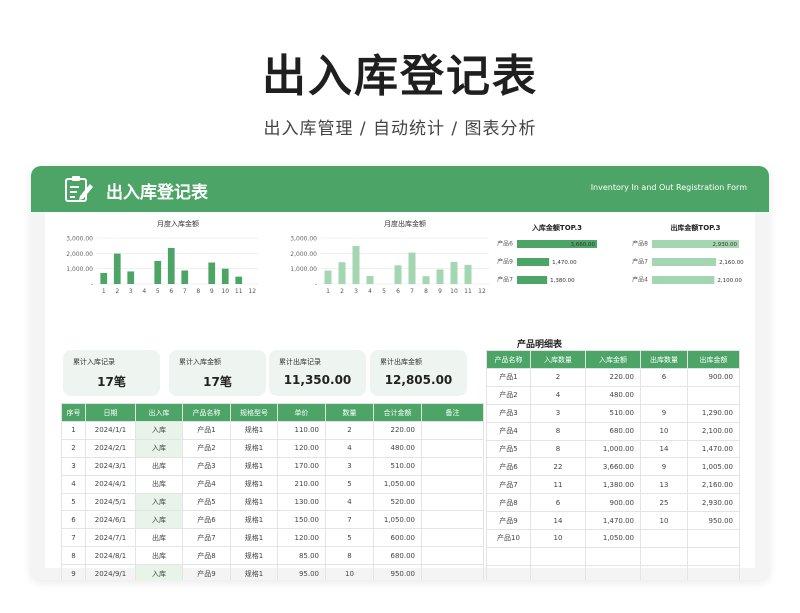 The image size is (800, 613). Describe the element at coordinates (613, 503) in the screenshot. I see `detail-cell: 900.00` at that location.